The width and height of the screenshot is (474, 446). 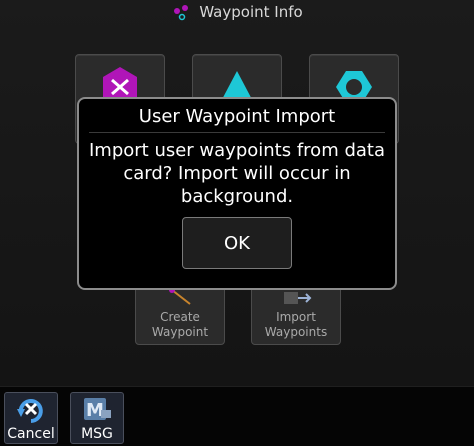 I want to click on msg-button: M MSG, so click(x=97, y=418).